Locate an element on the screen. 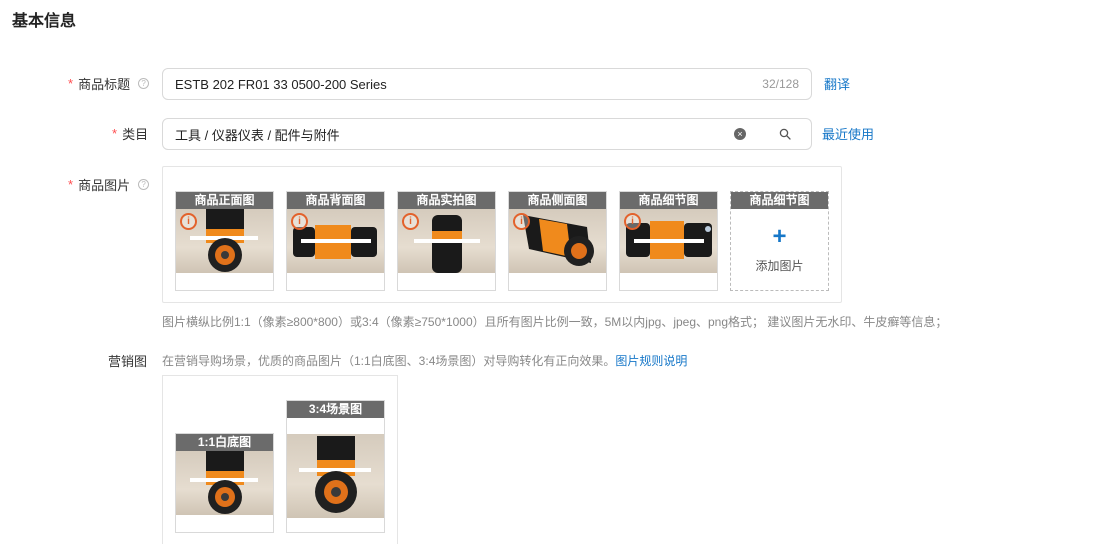  image-slot-caption: 商品实拍图 is located at coordinates (446, 200).